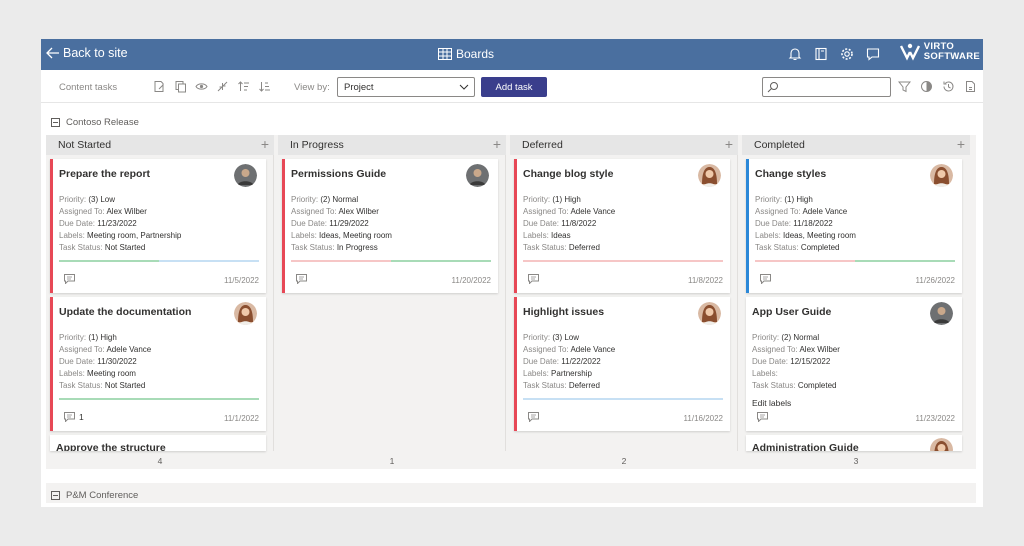 This screenshot has width=1024, height=546. I want to click on back-label: Back to site, so click(95, 53).